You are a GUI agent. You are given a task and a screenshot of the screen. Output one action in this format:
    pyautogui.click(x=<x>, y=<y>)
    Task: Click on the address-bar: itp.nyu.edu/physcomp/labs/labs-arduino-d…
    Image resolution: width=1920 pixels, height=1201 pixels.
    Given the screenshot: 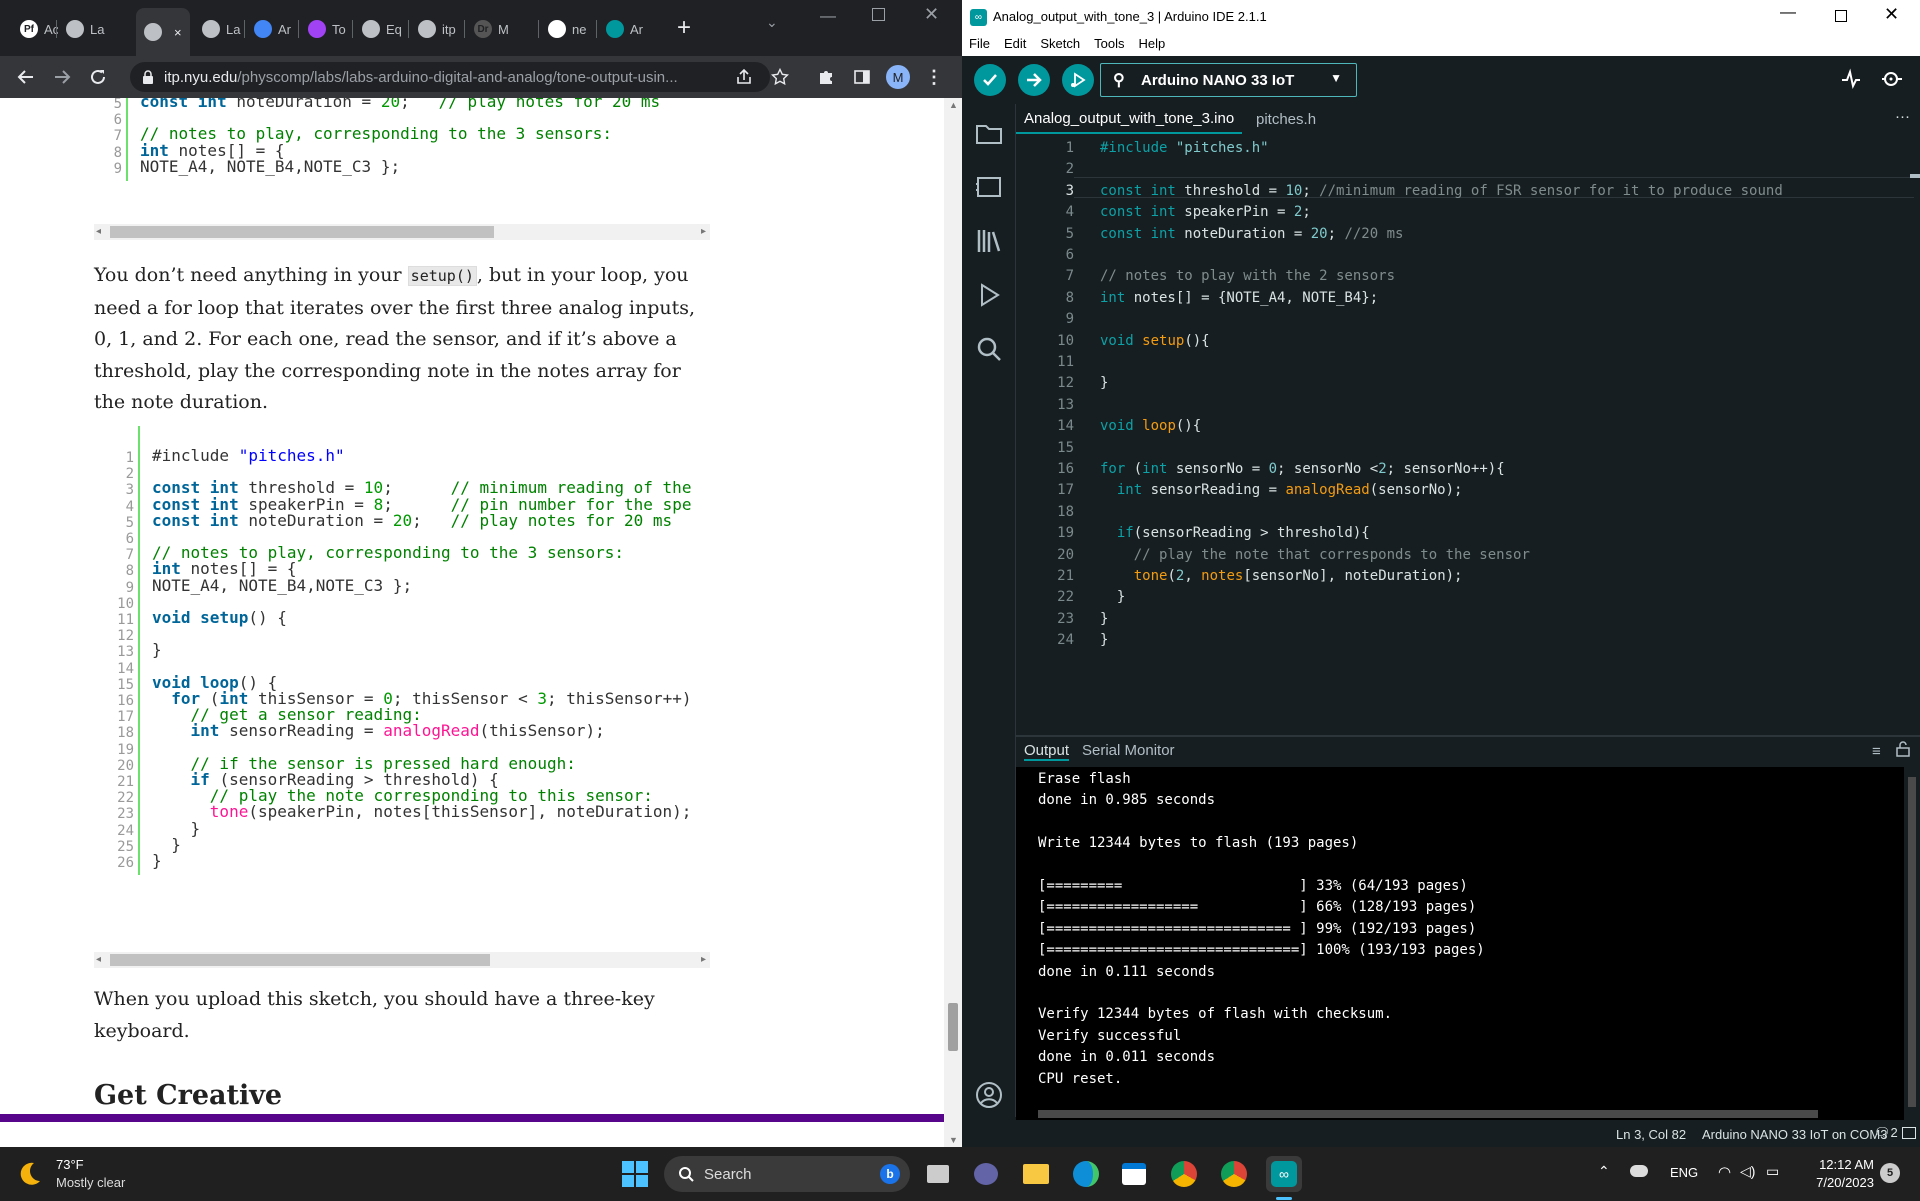 What is the action you would take?
    pyautogui.click(x=450, y=77)
    